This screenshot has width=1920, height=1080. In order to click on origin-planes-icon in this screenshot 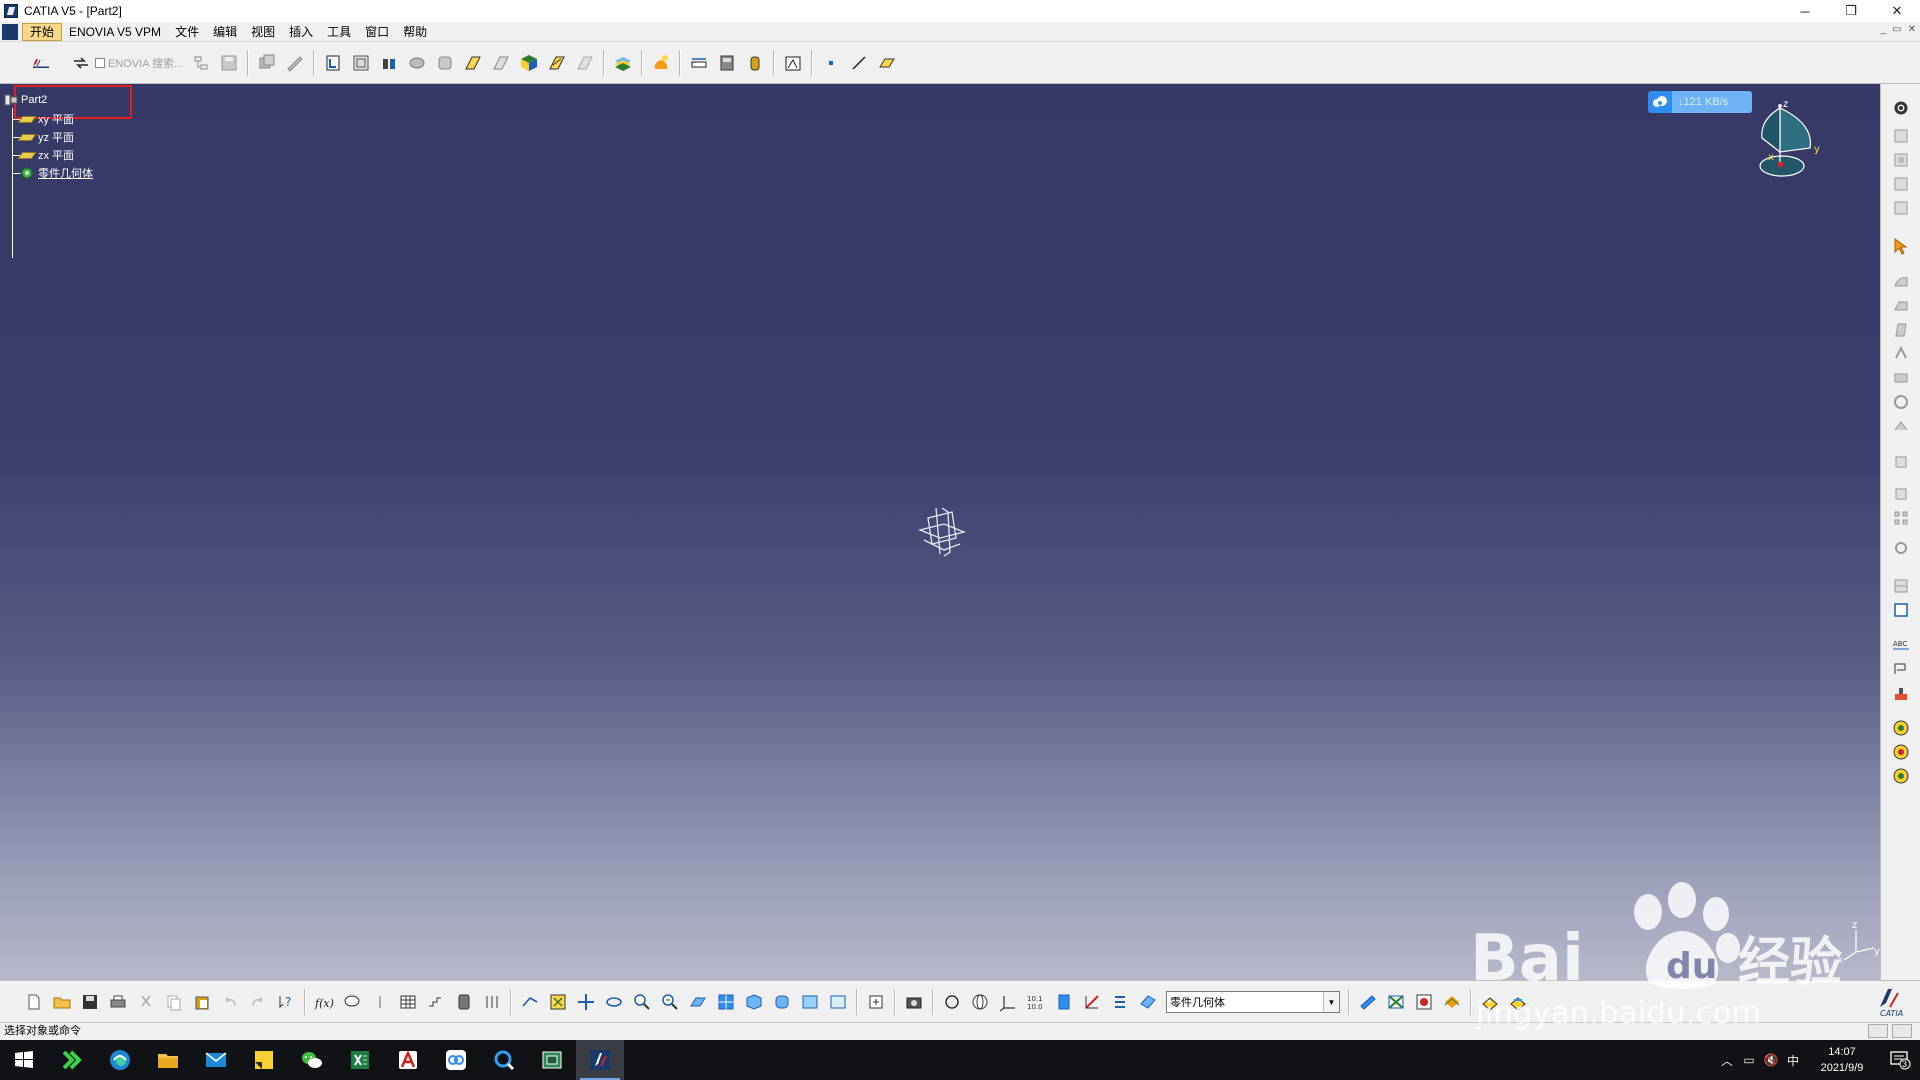, I will do `click(942, 532)`.